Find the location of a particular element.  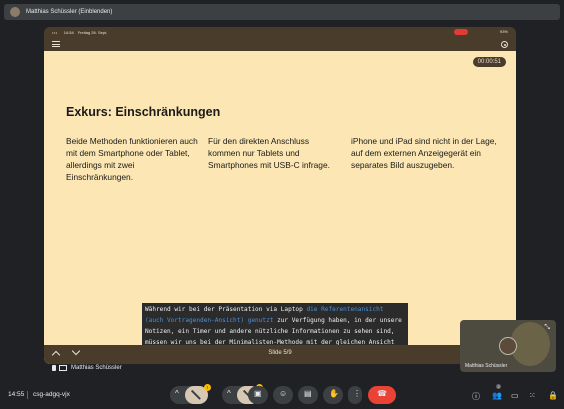

emoji-icon: ☺ is located at coordinates (283, 393).